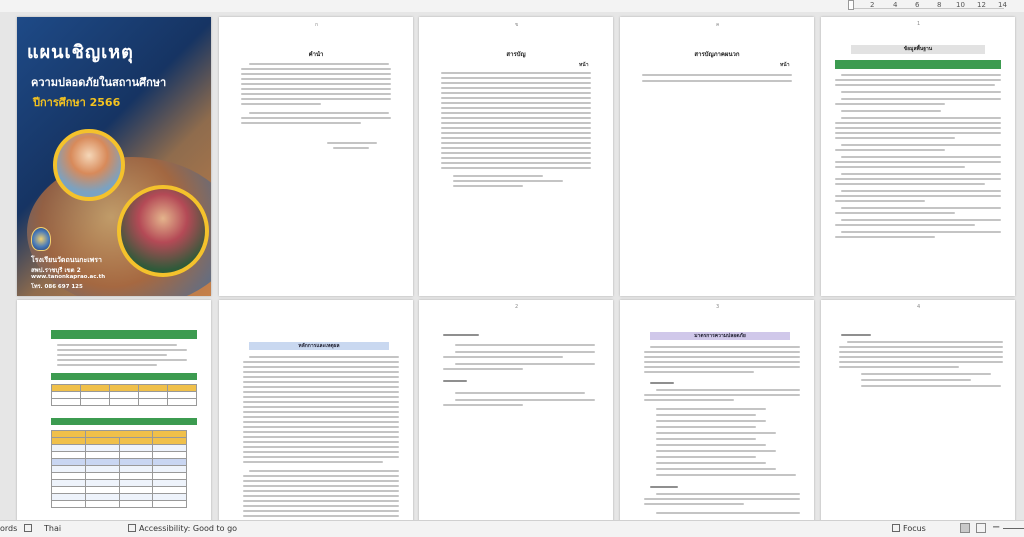  I want to click on school-data-page, so click(114, 410).